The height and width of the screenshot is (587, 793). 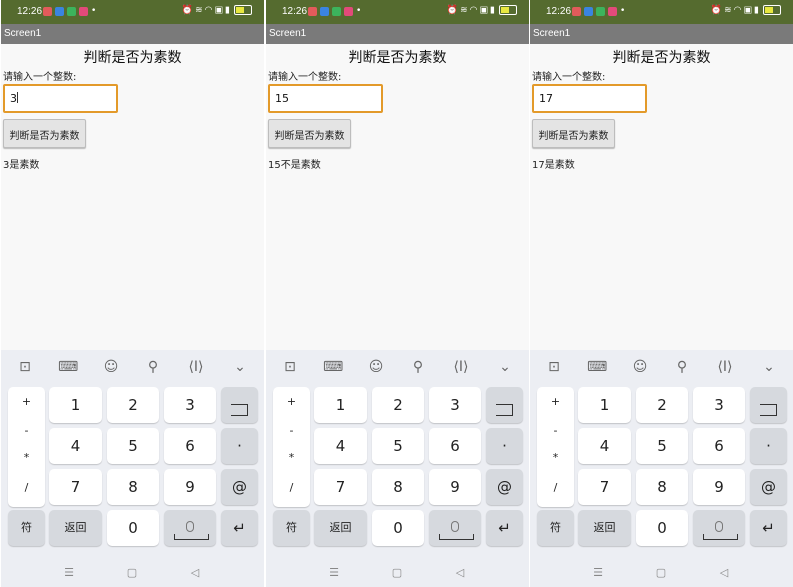 I want to click on input-prompt-label: 请输入一个整数:, so click(x=40, y=77).